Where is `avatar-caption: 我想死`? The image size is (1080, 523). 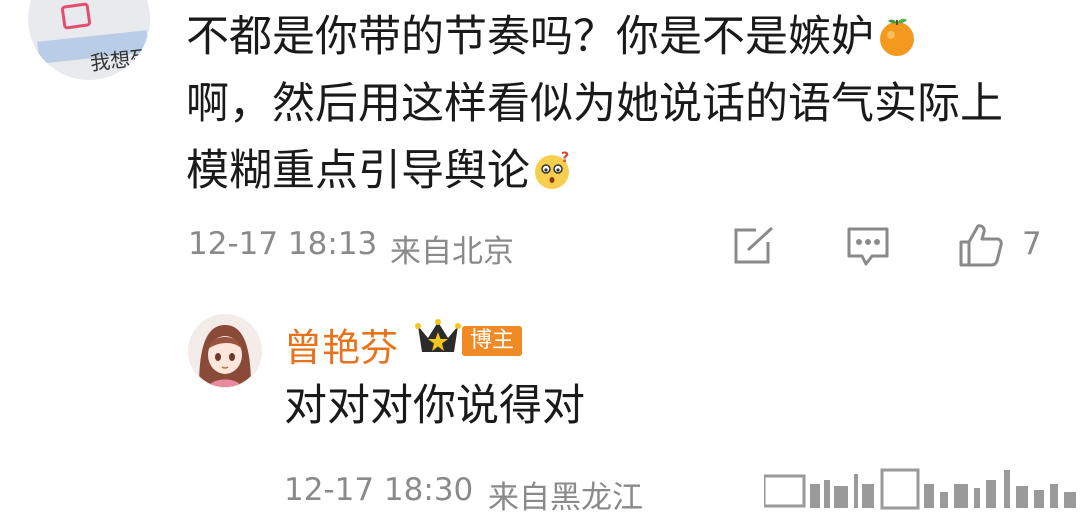 avatar-caption: 我想死 is located at coordinates (119, 60).